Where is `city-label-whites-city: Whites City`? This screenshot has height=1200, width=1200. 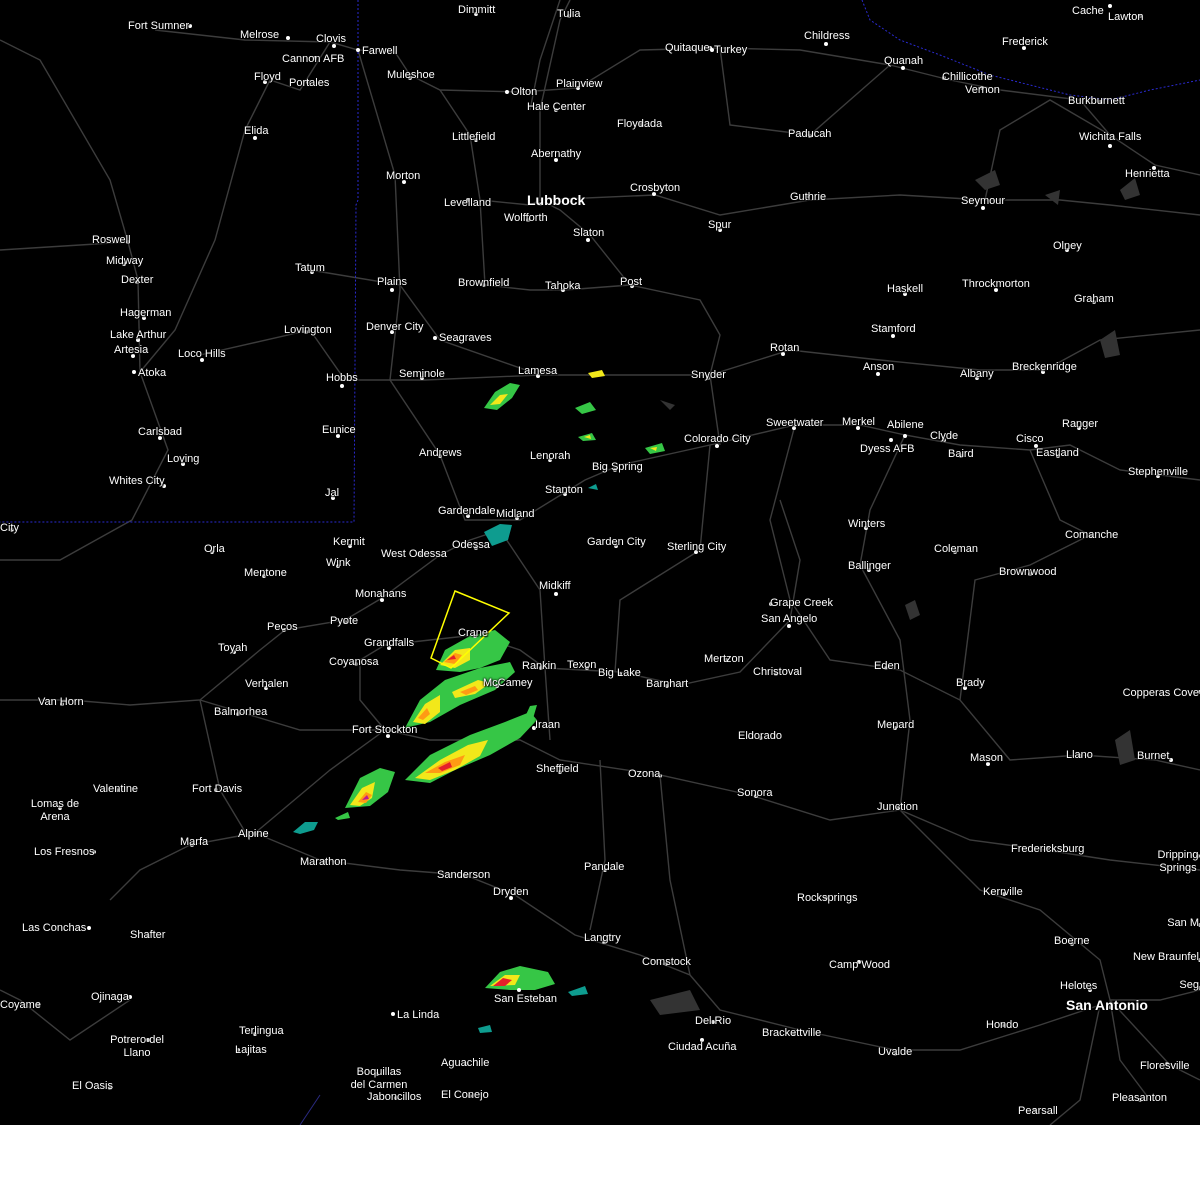
city-label-whites-city: Whites City is located at coordinates (137, 481).